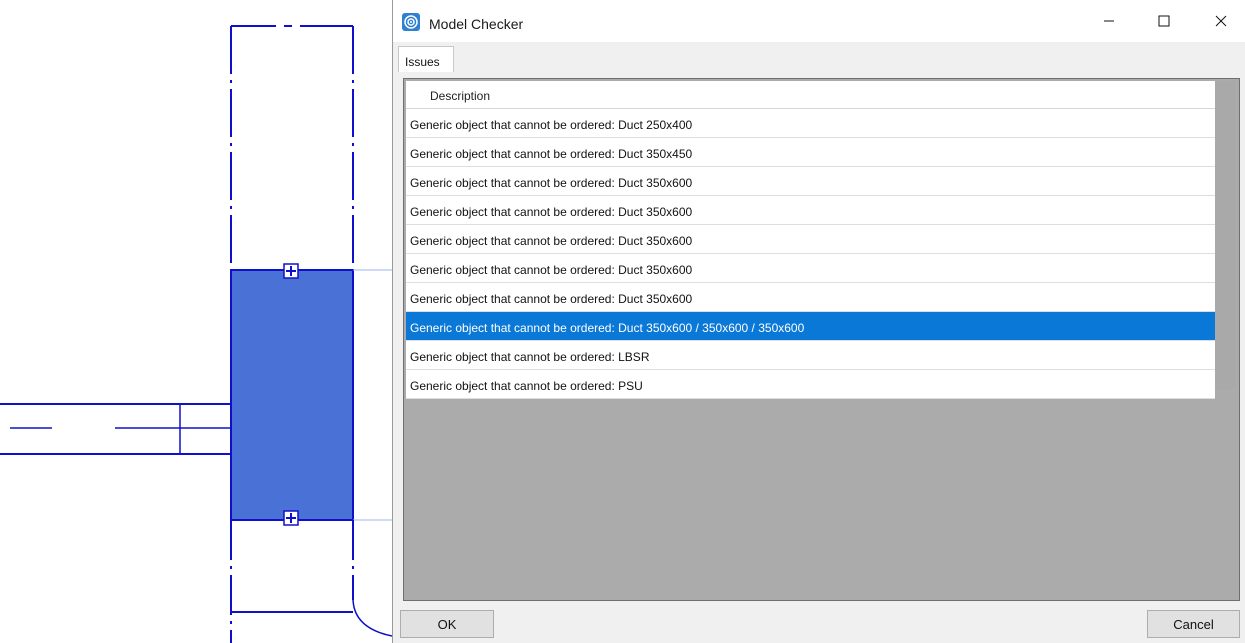 This screenshot has height=643, width=1245. I want to click on duct-bend-curve, so click(372, 617).